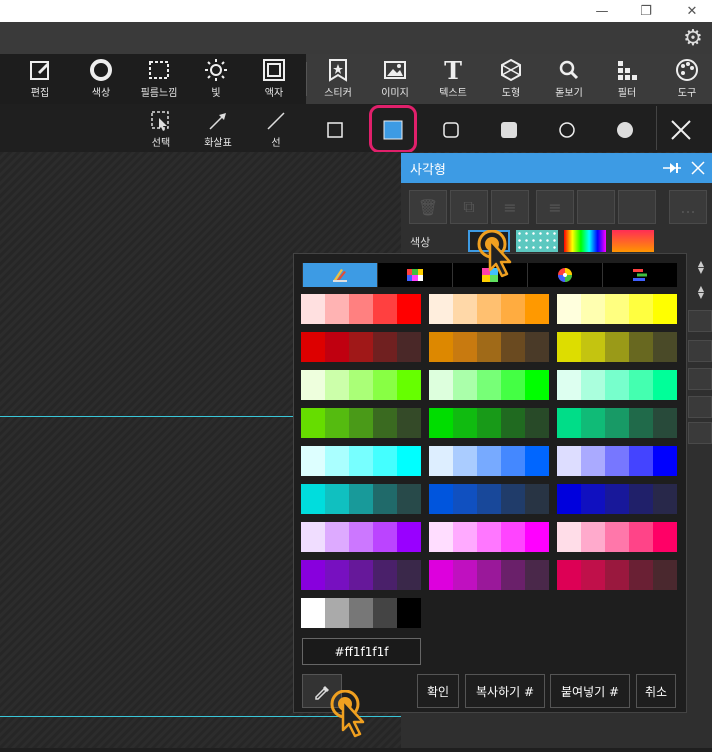 This screenshot has width=712, height=752. I want to click on gradient-swatch, so click(633, 241).